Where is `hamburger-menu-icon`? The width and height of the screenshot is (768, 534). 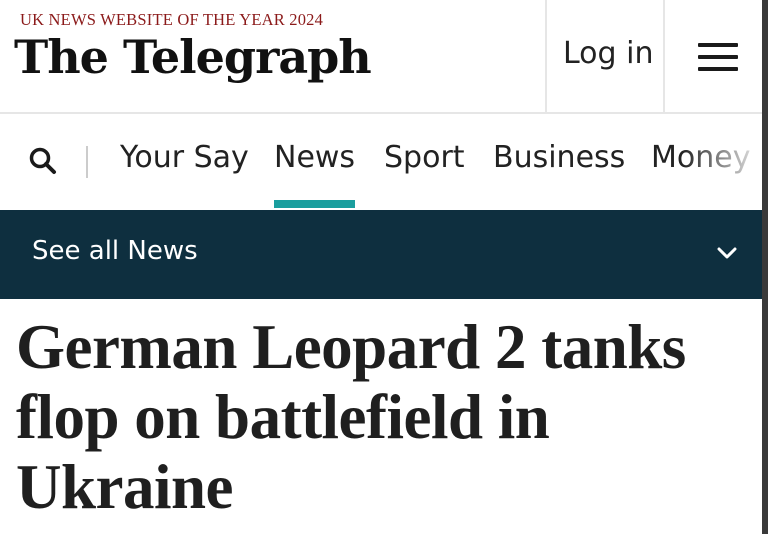 hamburger-menu-icon is located at coordinates (718, 57).